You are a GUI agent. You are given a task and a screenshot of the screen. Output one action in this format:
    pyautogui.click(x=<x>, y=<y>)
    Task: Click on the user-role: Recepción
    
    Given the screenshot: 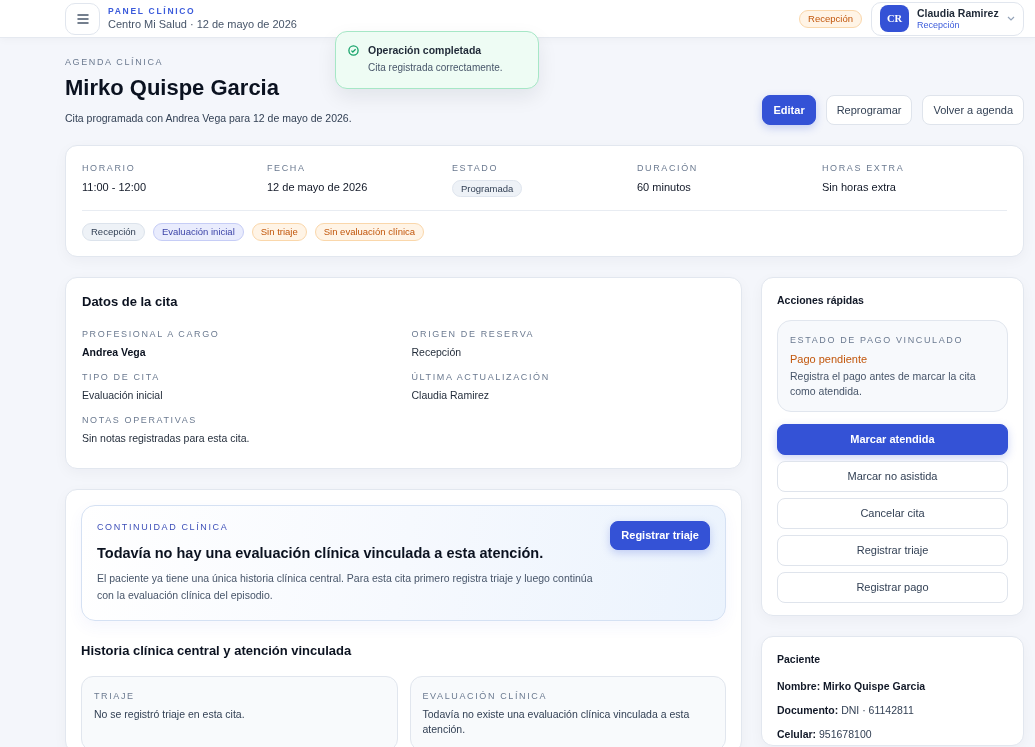 What is the action you would take?
    pyautogui.click(x=939, y=25)
    